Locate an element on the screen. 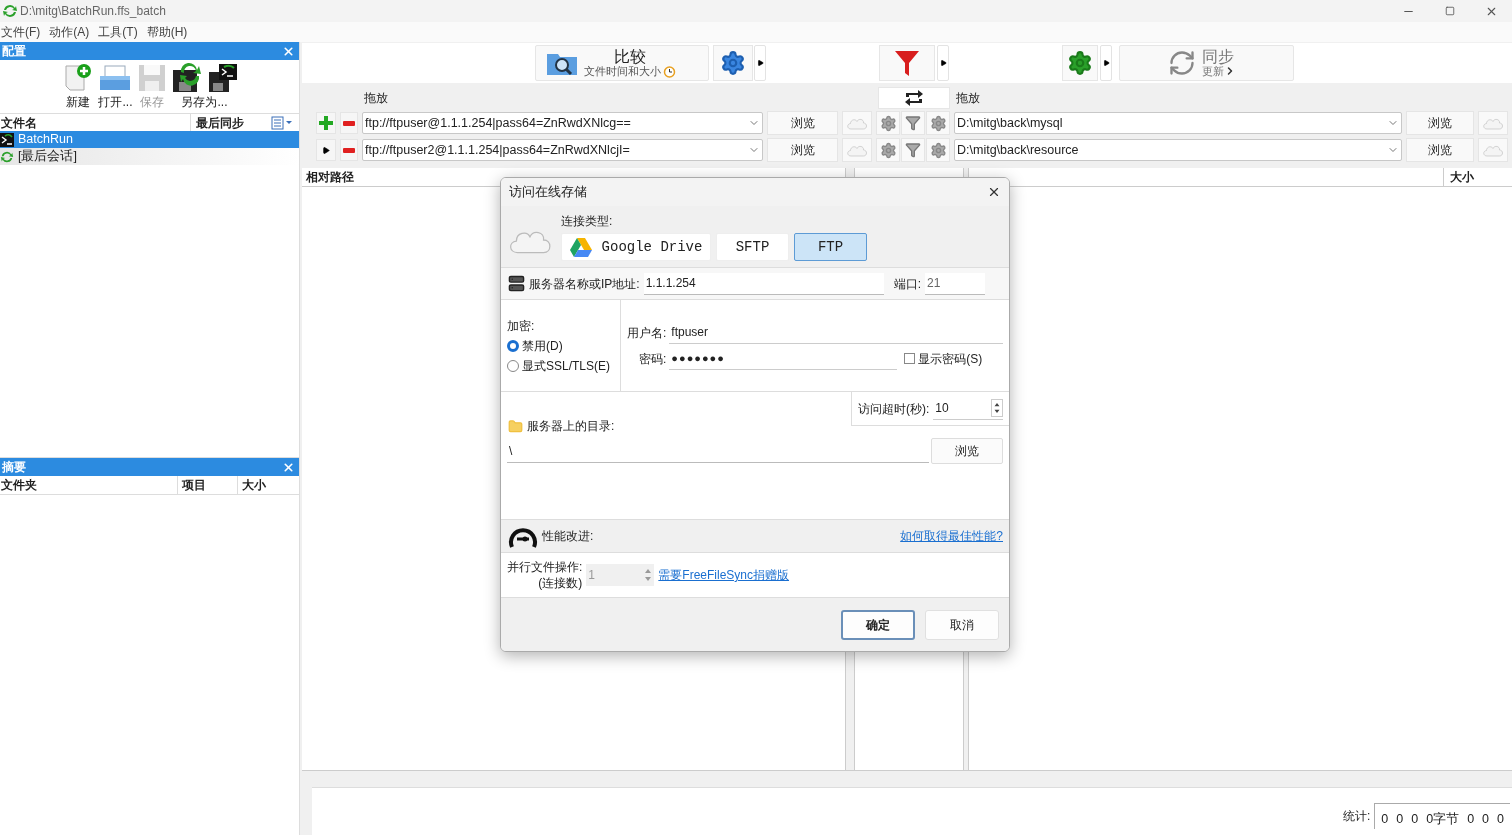  encryption-radio: 显式SSL/TLS(E) is located at coordinates (563, 365).